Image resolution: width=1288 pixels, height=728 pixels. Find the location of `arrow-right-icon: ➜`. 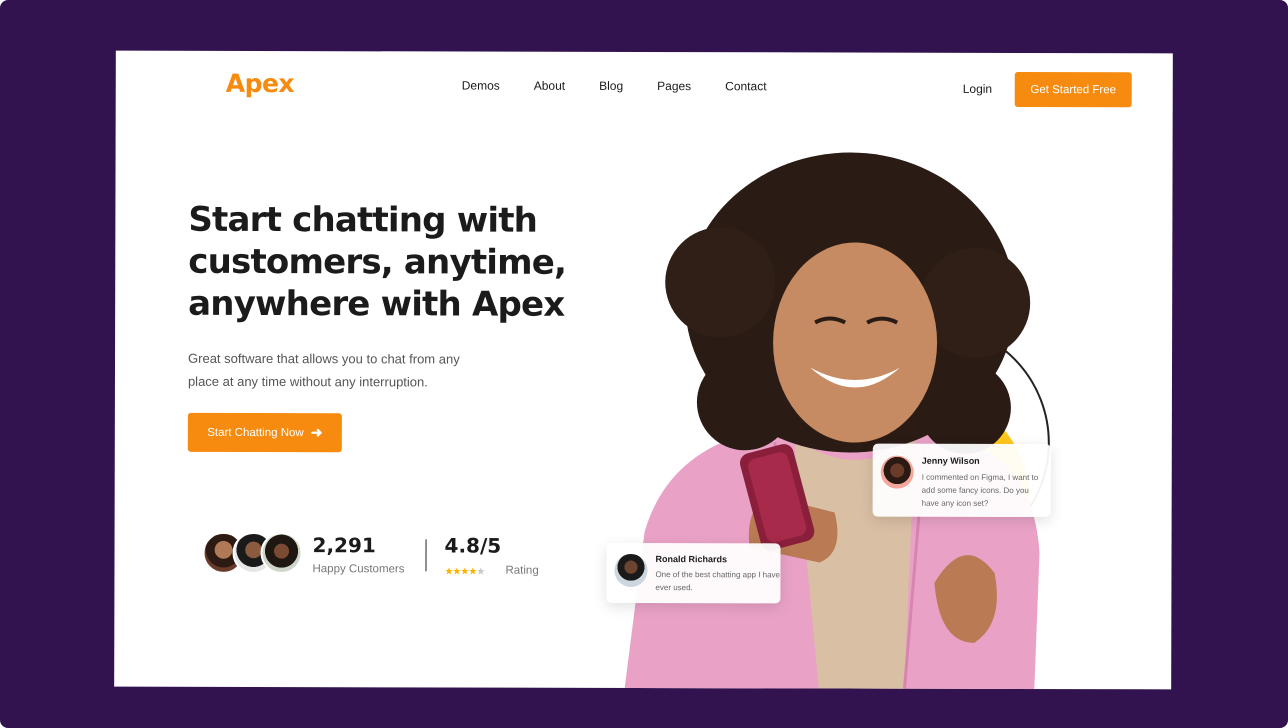

arrow-right-icon: ➜ is located at coordinates (316, 432).